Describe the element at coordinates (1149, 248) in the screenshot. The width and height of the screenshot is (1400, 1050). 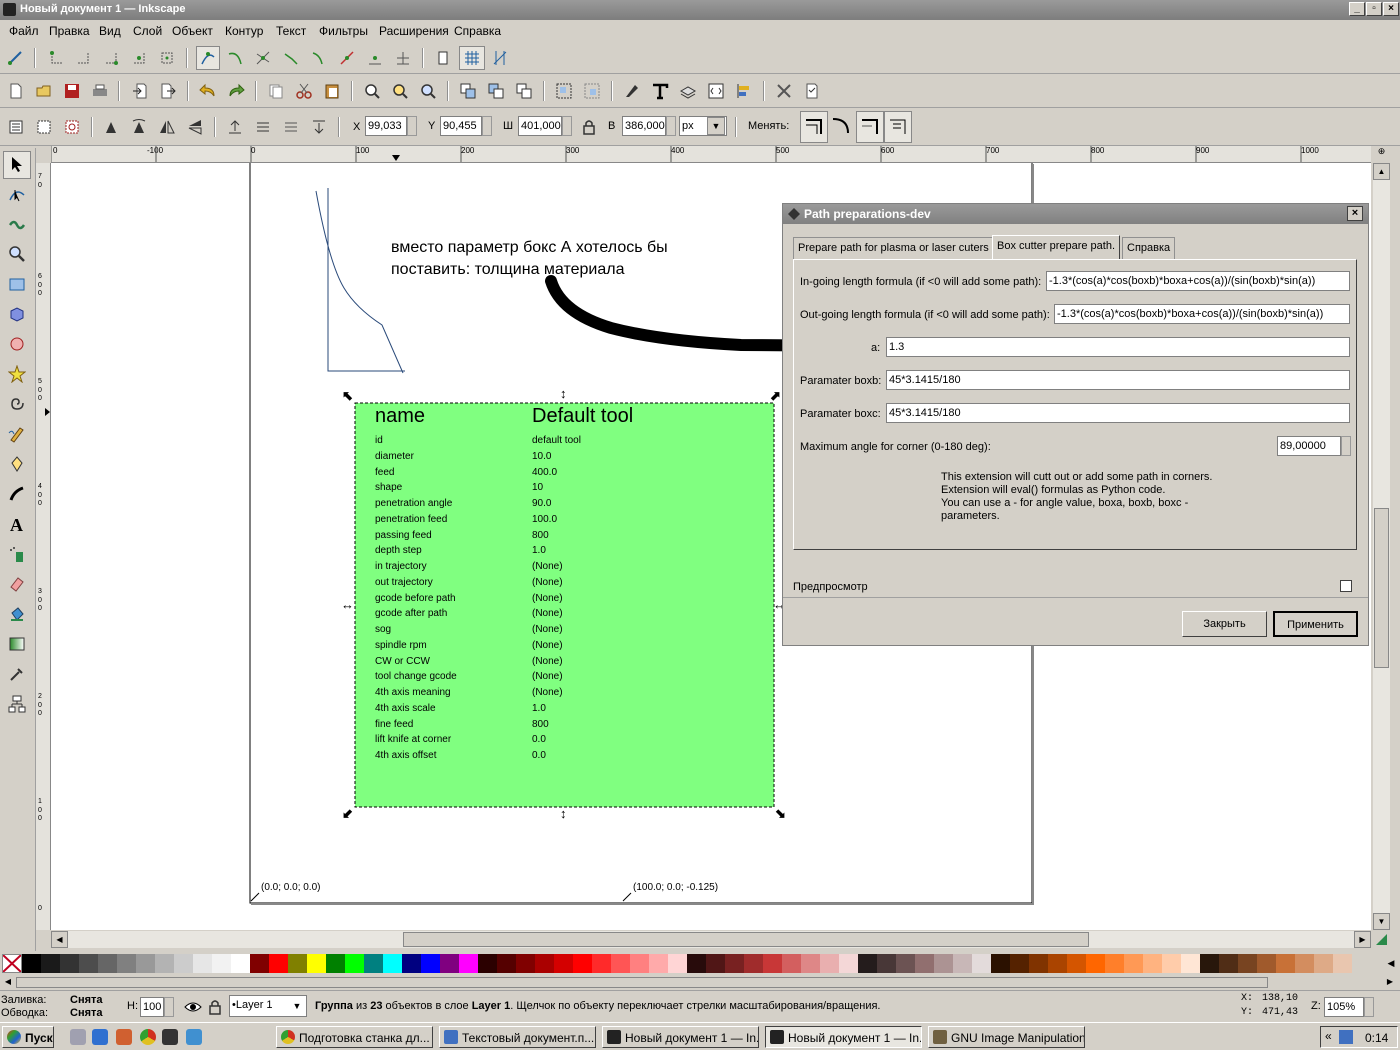
I see `tab-help: Справка` at that location.